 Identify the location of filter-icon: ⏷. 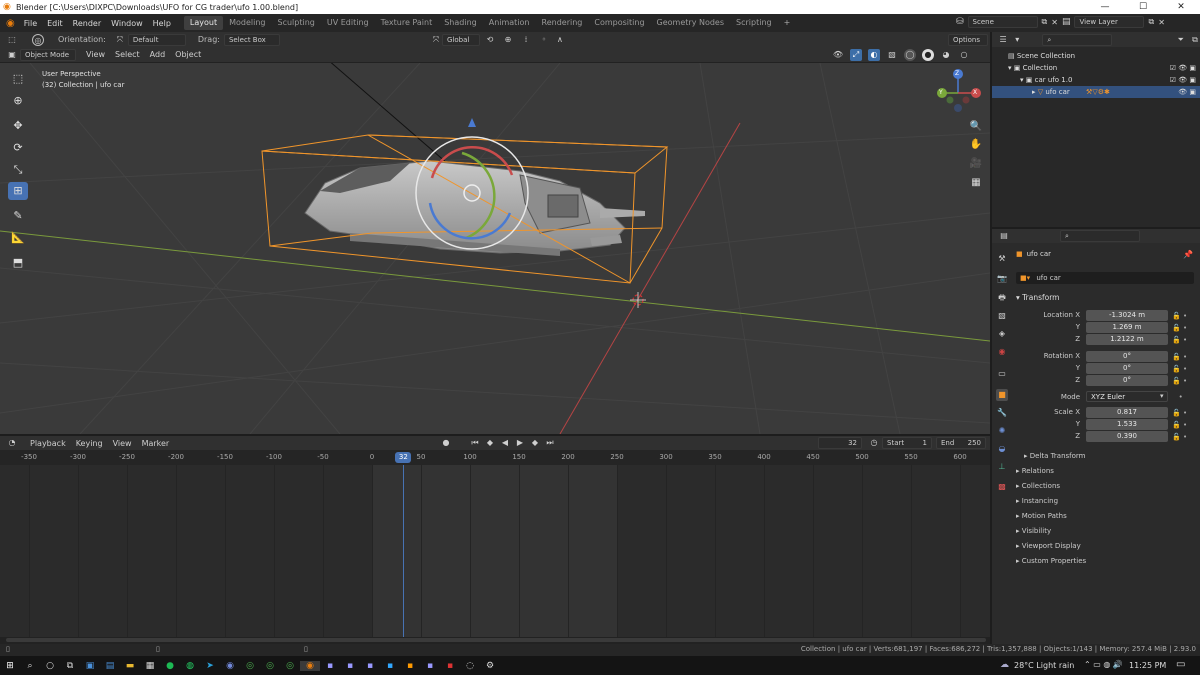
(1181, 40).